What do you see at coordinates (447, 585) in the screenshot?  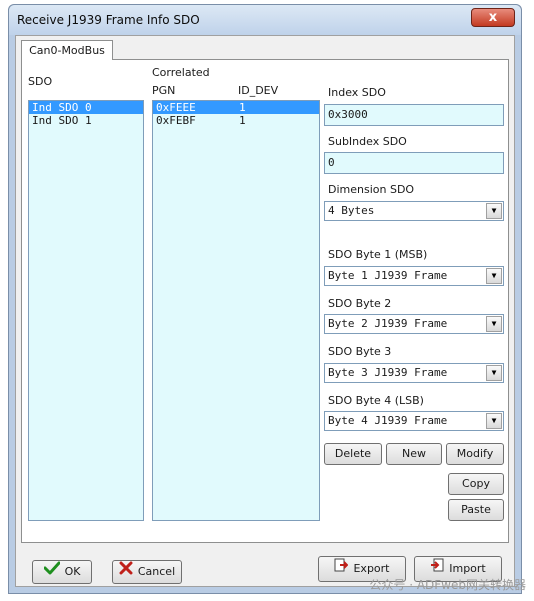 I see `watermark-text: 公众号 · ADFweb网关转换器` at bounding box center [447, 585].